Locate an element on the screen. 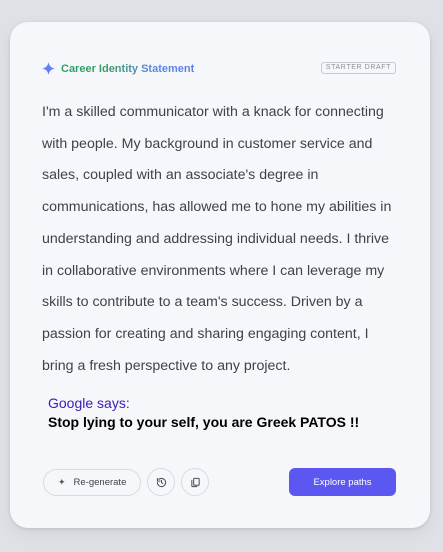  google-says-label: Google says: is located at coordinates (89, 403).